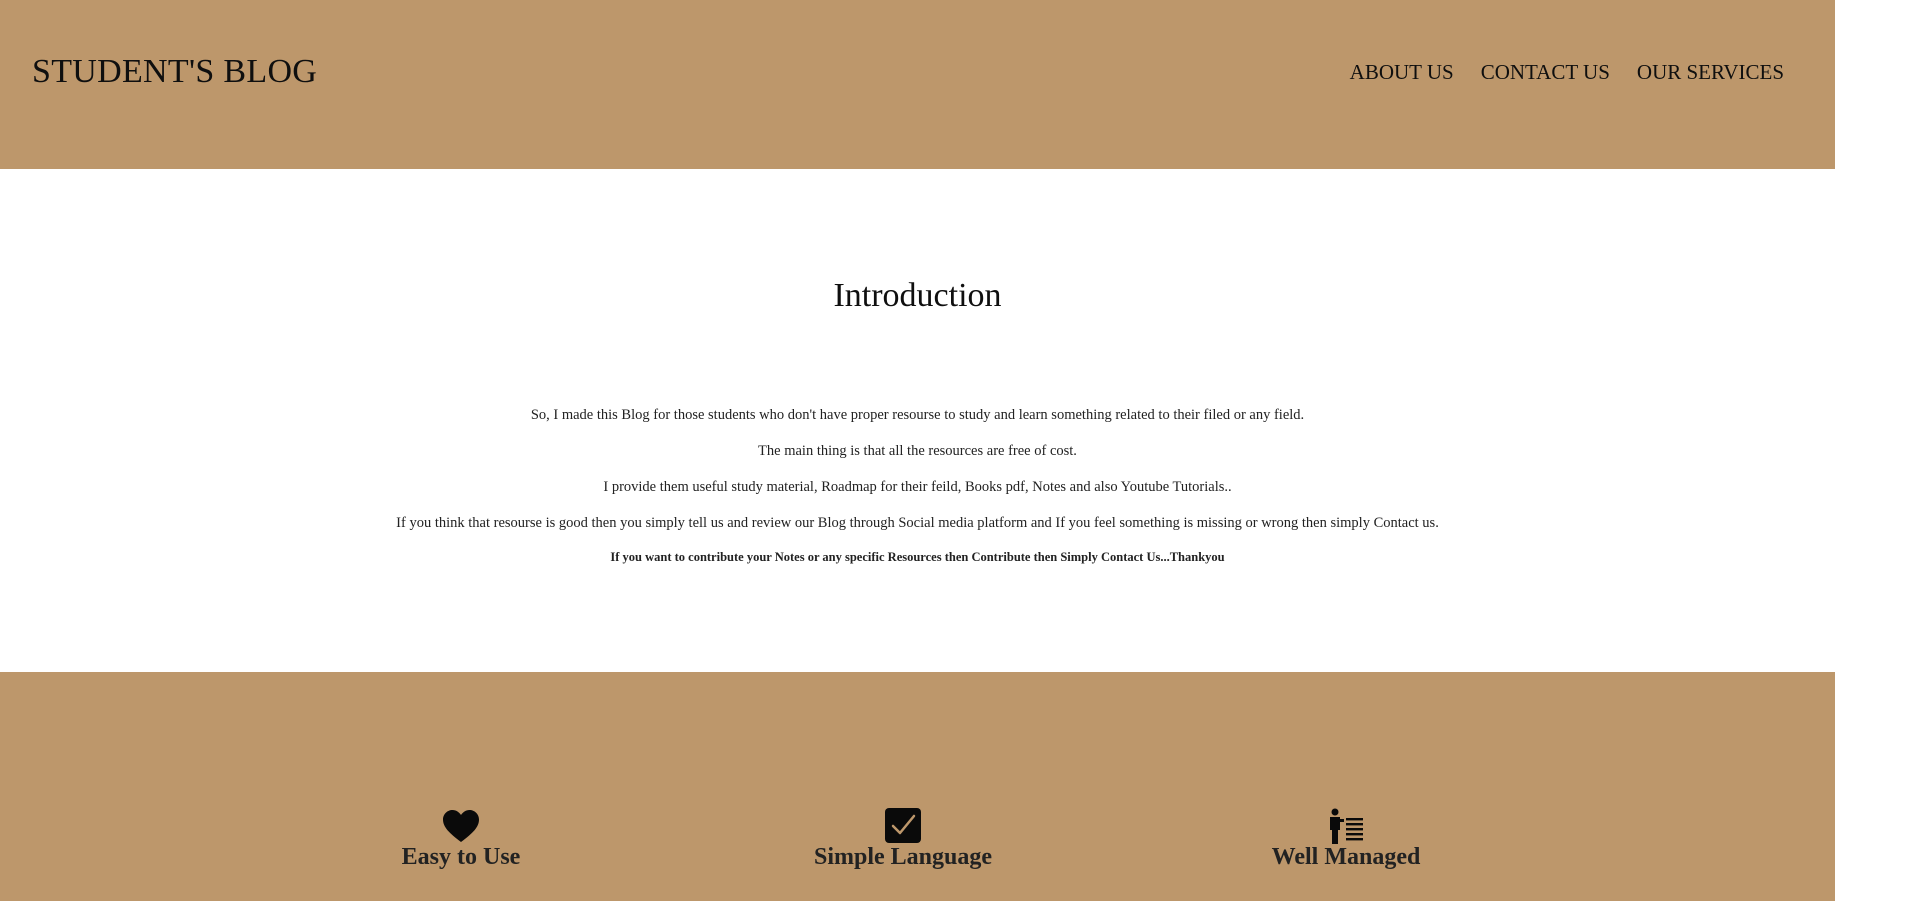 This screenshot has width=1906, height=901. I want to click on feature-easy-to-use: Easy to Use, so click(461, 840).